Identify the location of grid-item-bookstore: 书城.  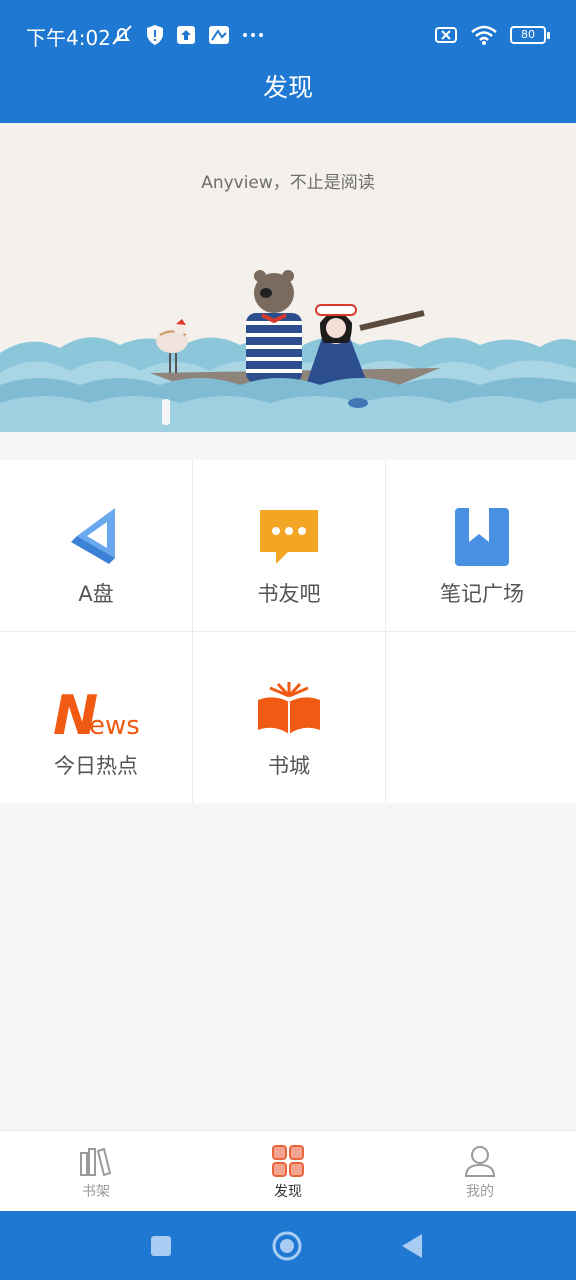
(289, 717).